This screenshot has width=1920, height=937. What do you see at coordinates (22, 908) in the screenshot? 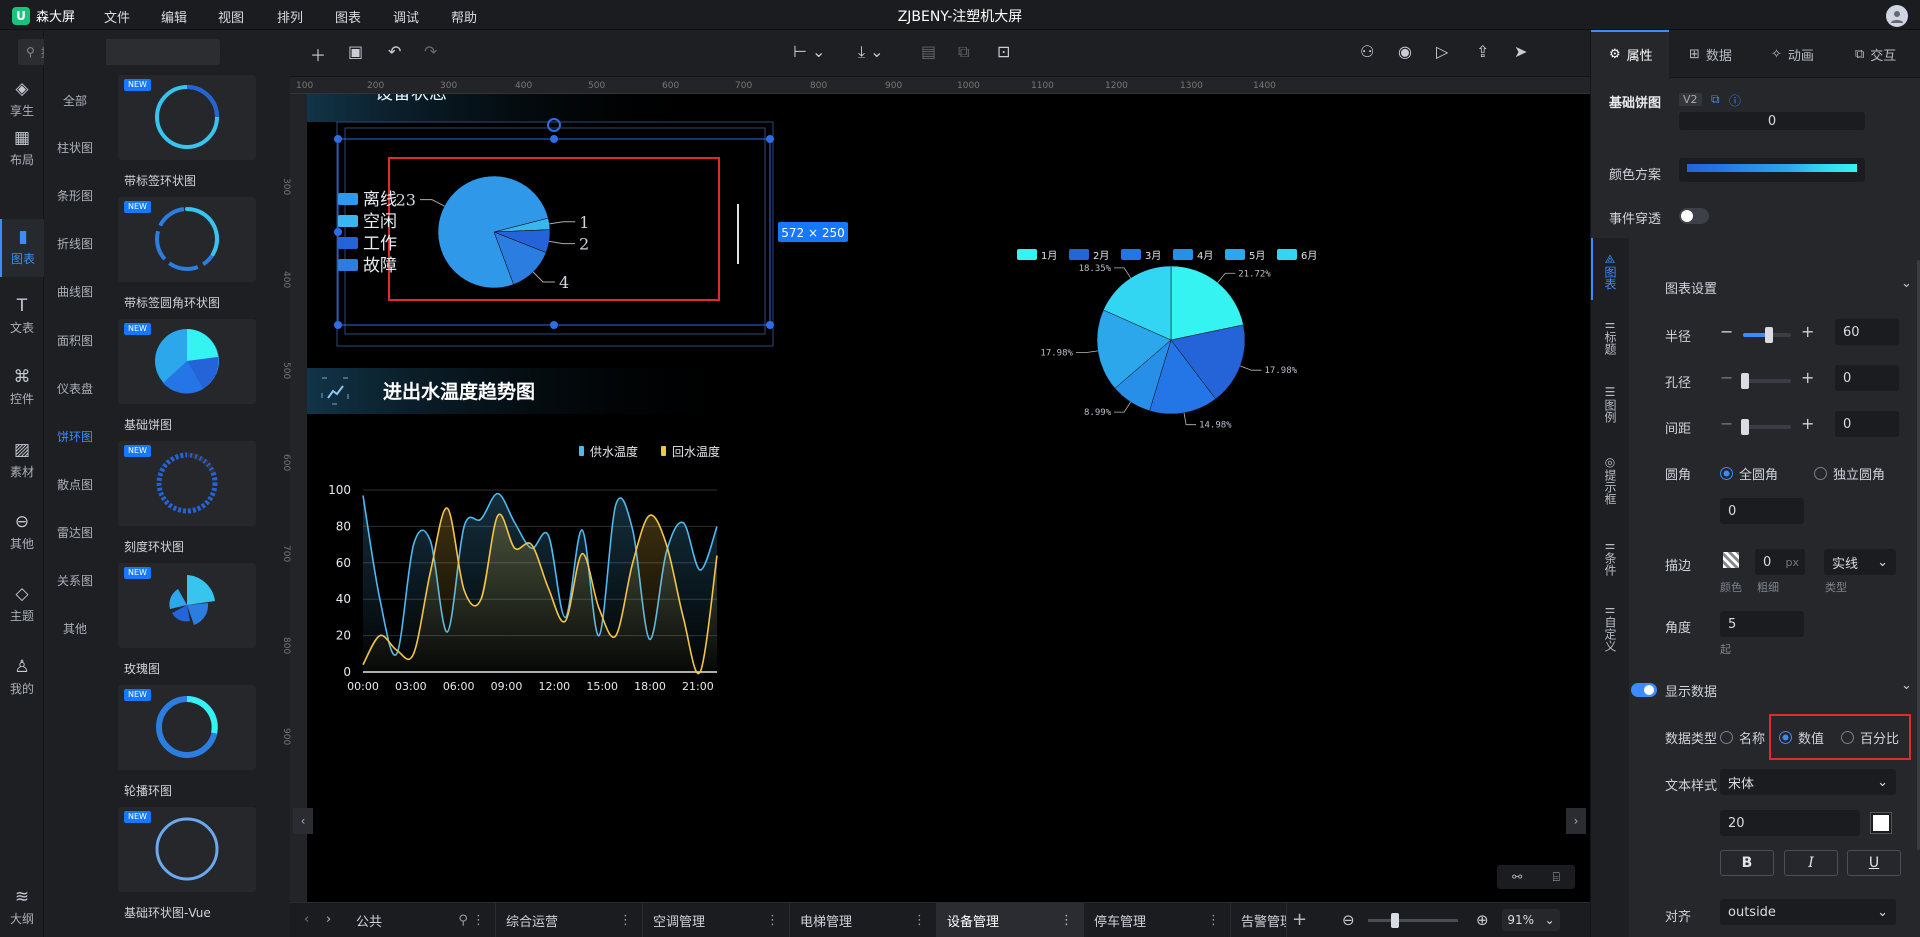
I see `rail-item-outline: ≋ 大纲` at bounding box center [22, 908].